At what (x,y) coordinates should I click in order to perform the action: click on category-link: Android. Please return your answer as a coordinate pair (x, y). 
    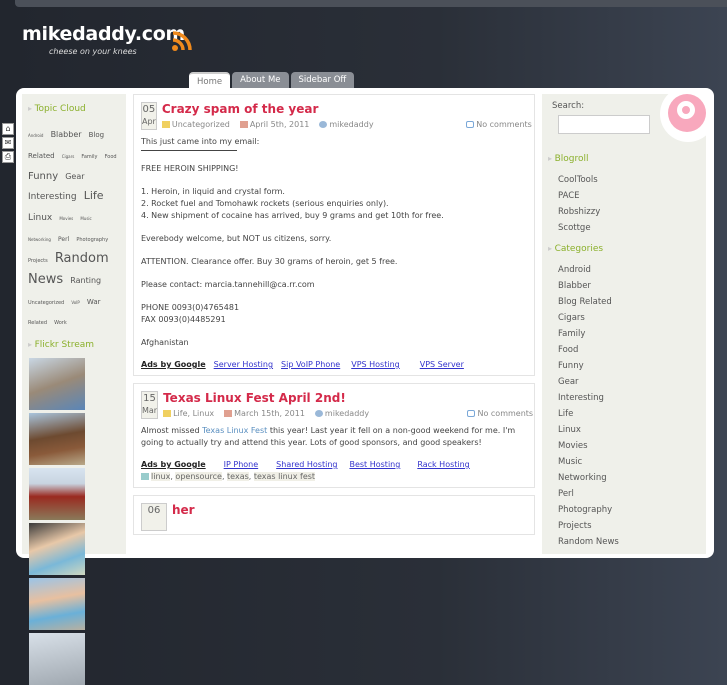
    Looking at the image, I should click on (629, 270).